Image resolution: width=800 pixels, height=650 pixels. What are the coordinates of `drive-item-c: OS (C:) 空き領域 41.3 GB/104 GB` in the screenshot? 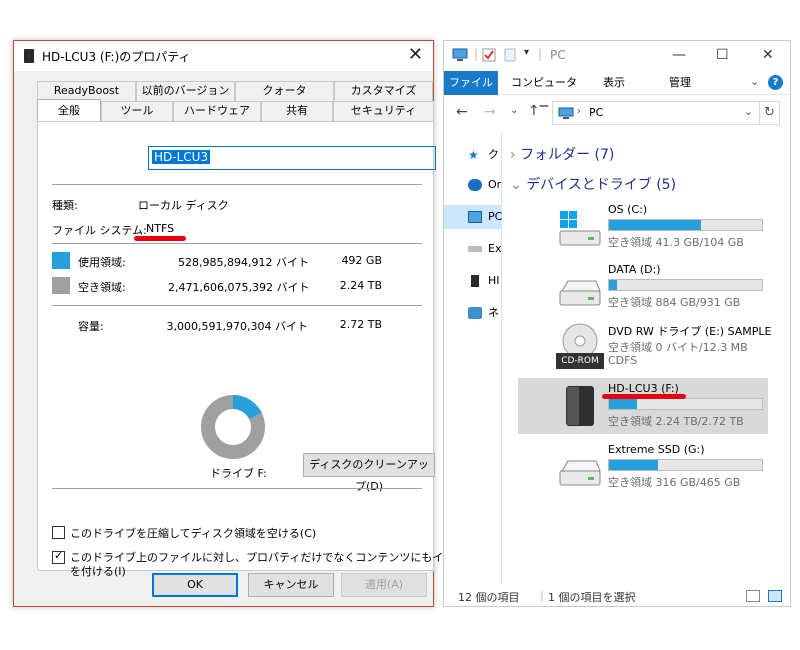 It's located at (643, 227).